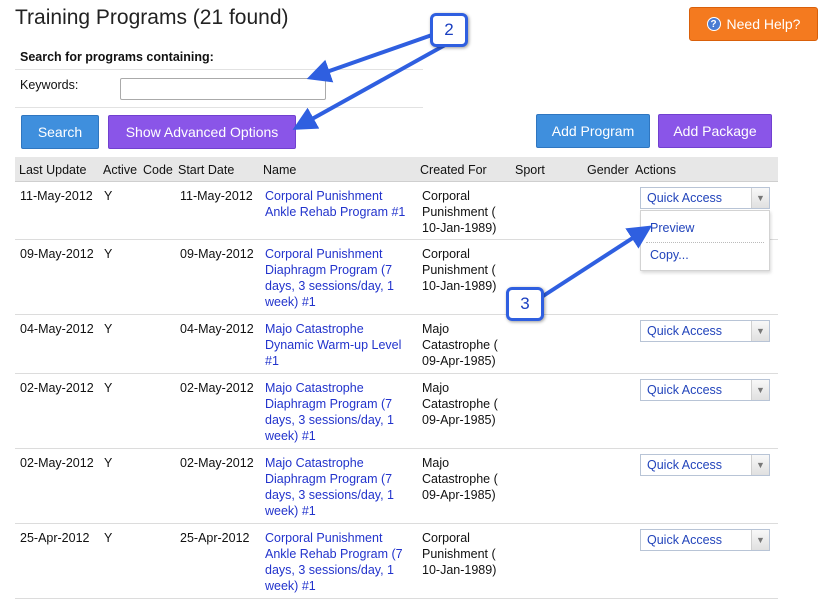  I want to click on arrow-to-preview, so click(595, 262).